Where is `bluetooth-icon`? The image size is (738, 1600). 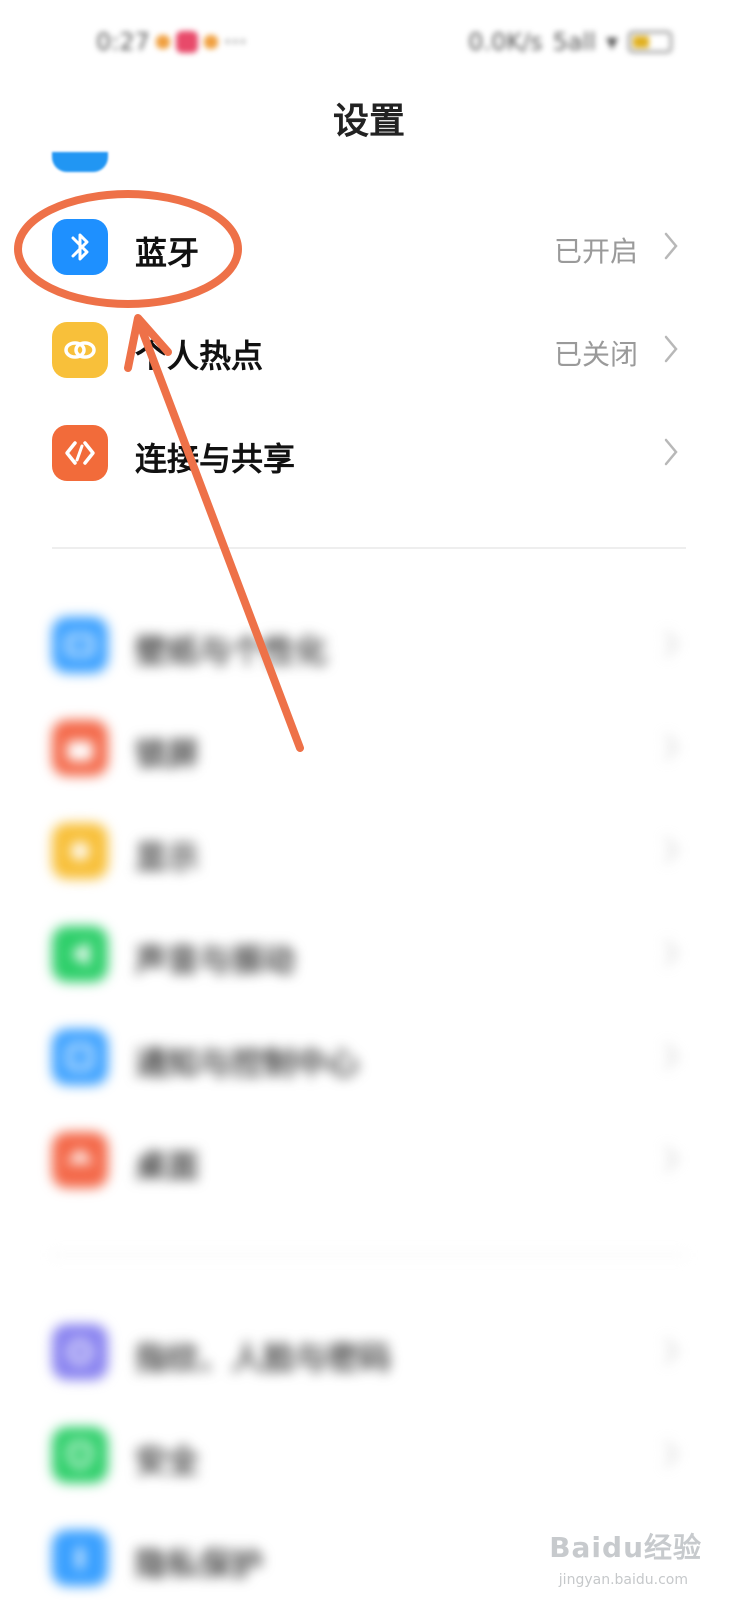 bluetooth-icon is located at coordinates (80, 247).